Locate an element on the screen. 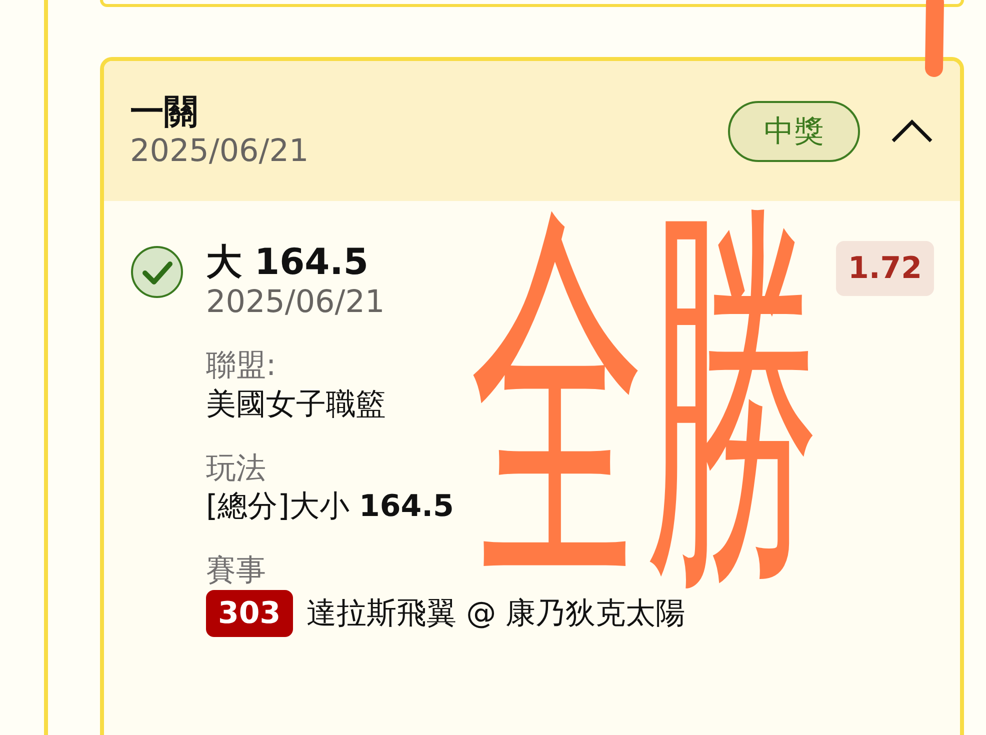 Image resolution: width=986 pixels, height=735 pixels. field-label: 賽事 is located at coordinates (236, 571).